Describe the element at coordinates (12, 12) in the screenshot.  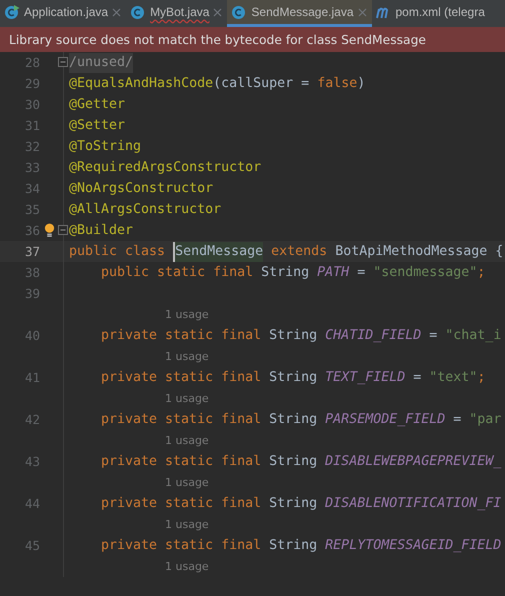
I see `class-run-icon` at that location.